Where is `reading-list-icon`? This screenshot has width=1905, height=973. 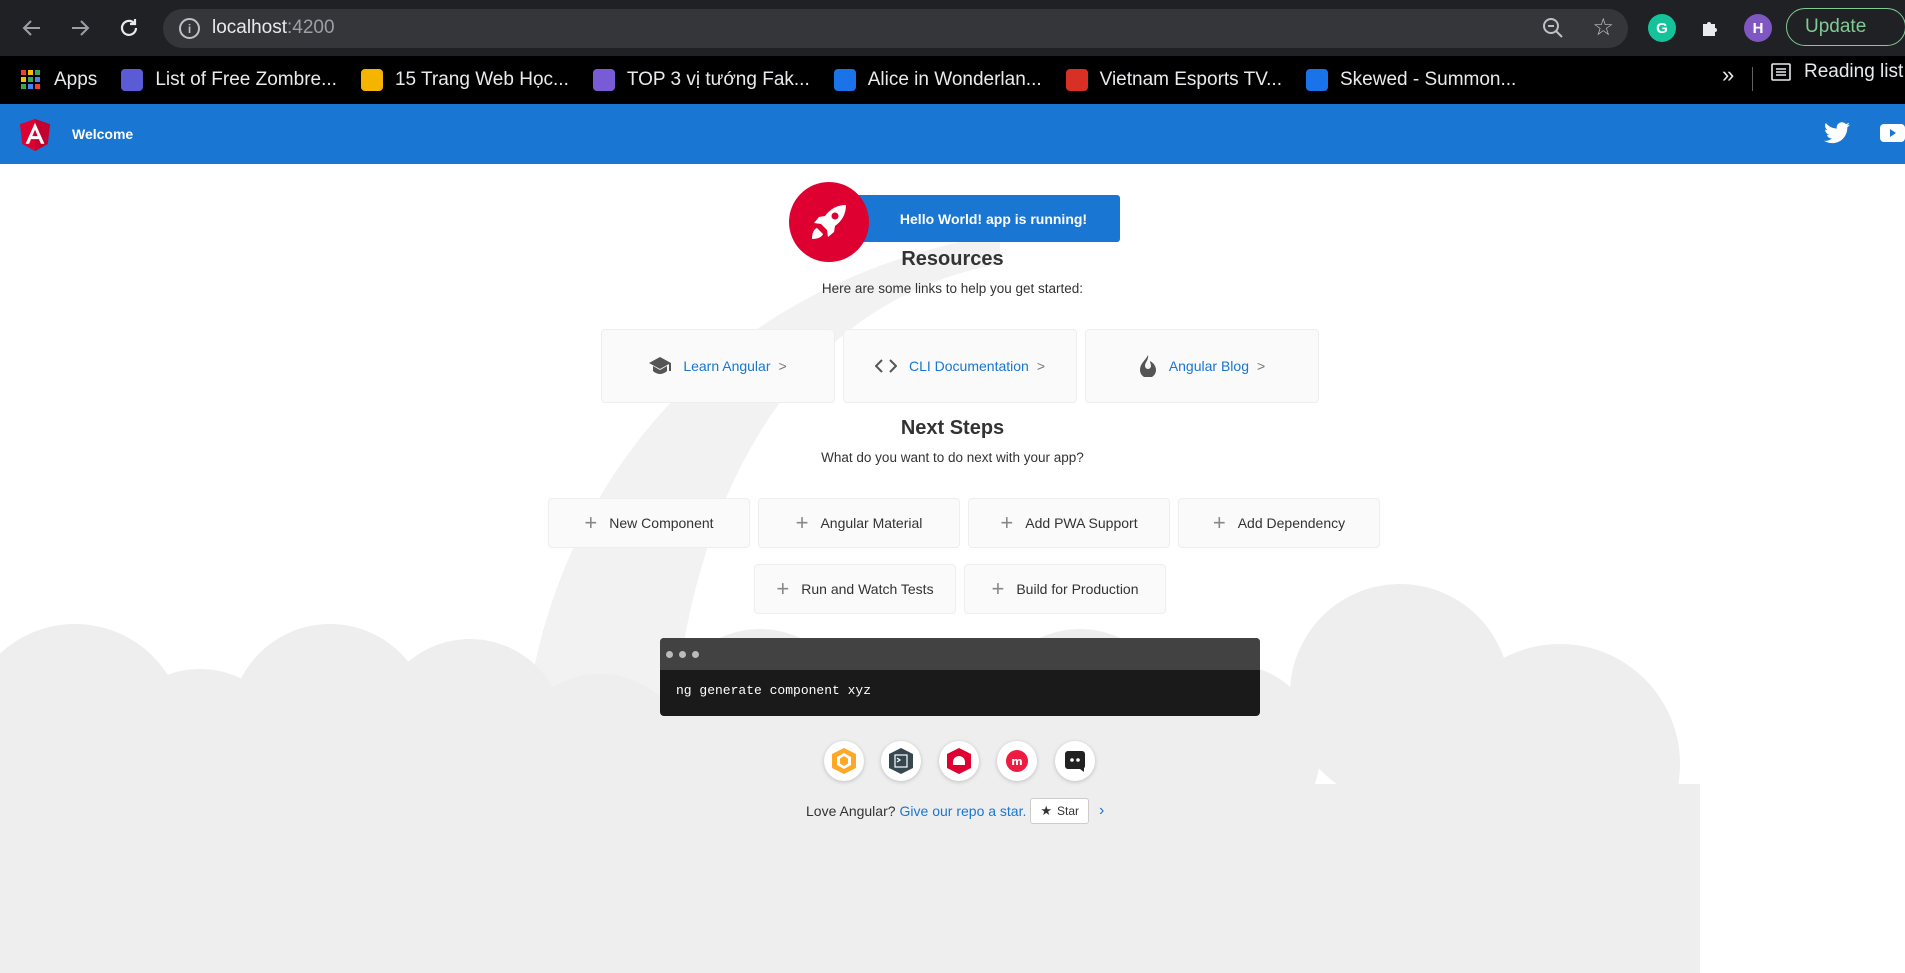 reading-list-icon is located at coordinates (1781, 72).